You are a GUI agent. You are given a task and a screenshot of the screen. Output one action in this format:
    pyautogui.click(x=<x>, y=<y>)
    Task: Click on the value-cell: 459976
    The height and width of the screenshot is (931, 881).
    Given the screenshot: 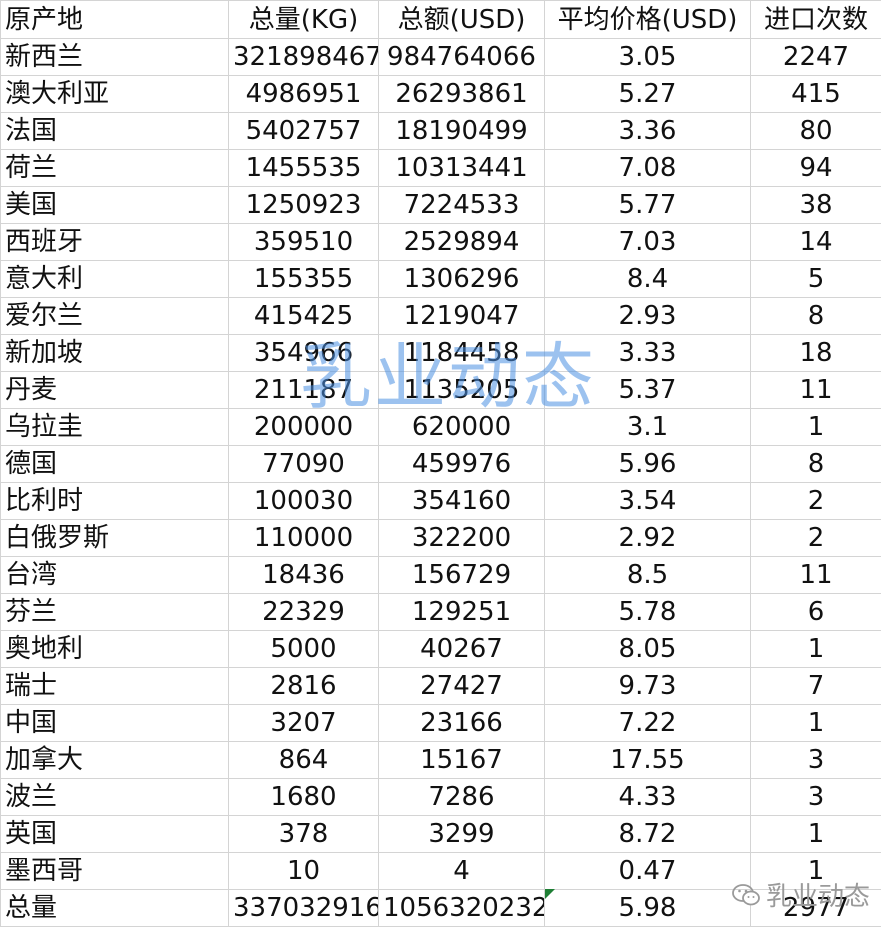 What is the action you would take?
    pyautogui.click(x=461, y=464)
    